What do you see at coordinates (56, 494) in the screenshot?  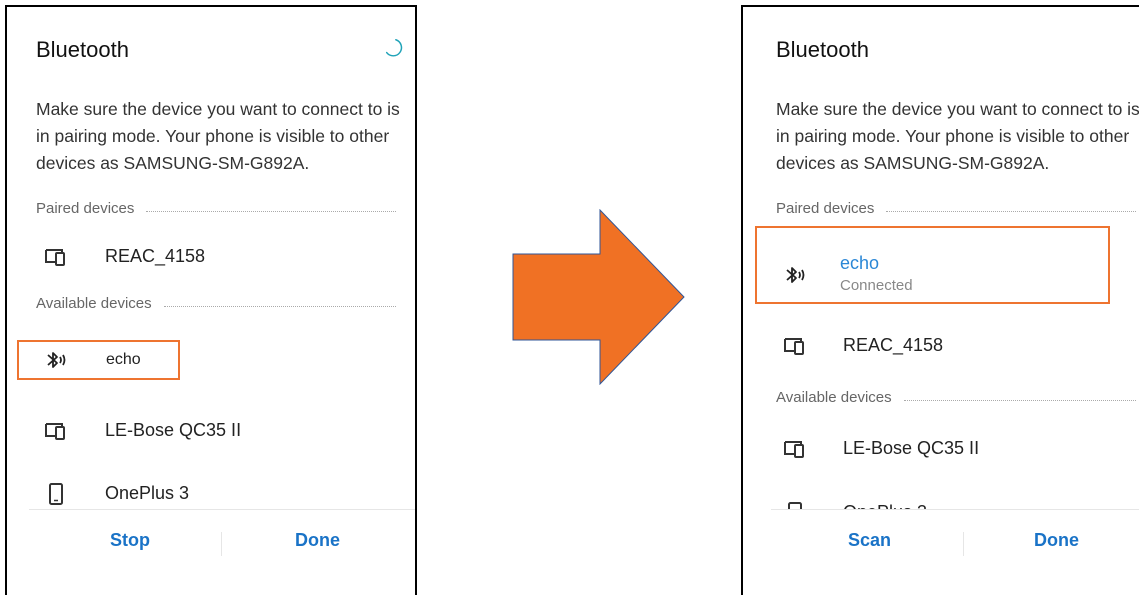 I see `phone-icon` at bounding box center [56, 494].